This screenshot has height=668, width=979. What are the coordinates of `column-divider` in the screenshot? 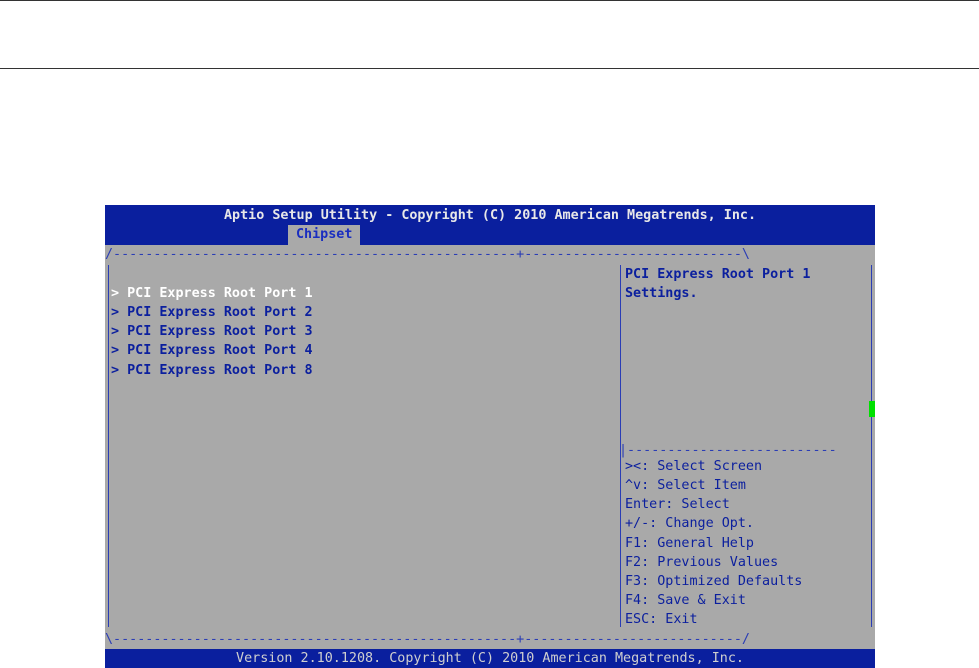 It's located at (620, 446).